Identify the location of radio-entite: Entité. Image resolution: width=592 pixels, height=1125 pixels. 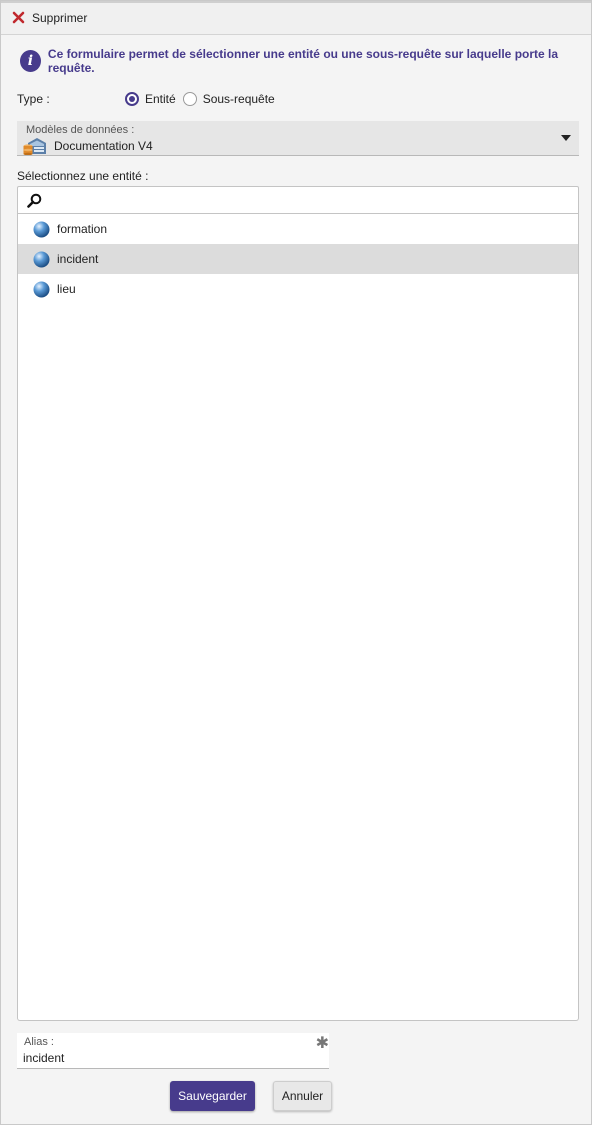
(150, 99).